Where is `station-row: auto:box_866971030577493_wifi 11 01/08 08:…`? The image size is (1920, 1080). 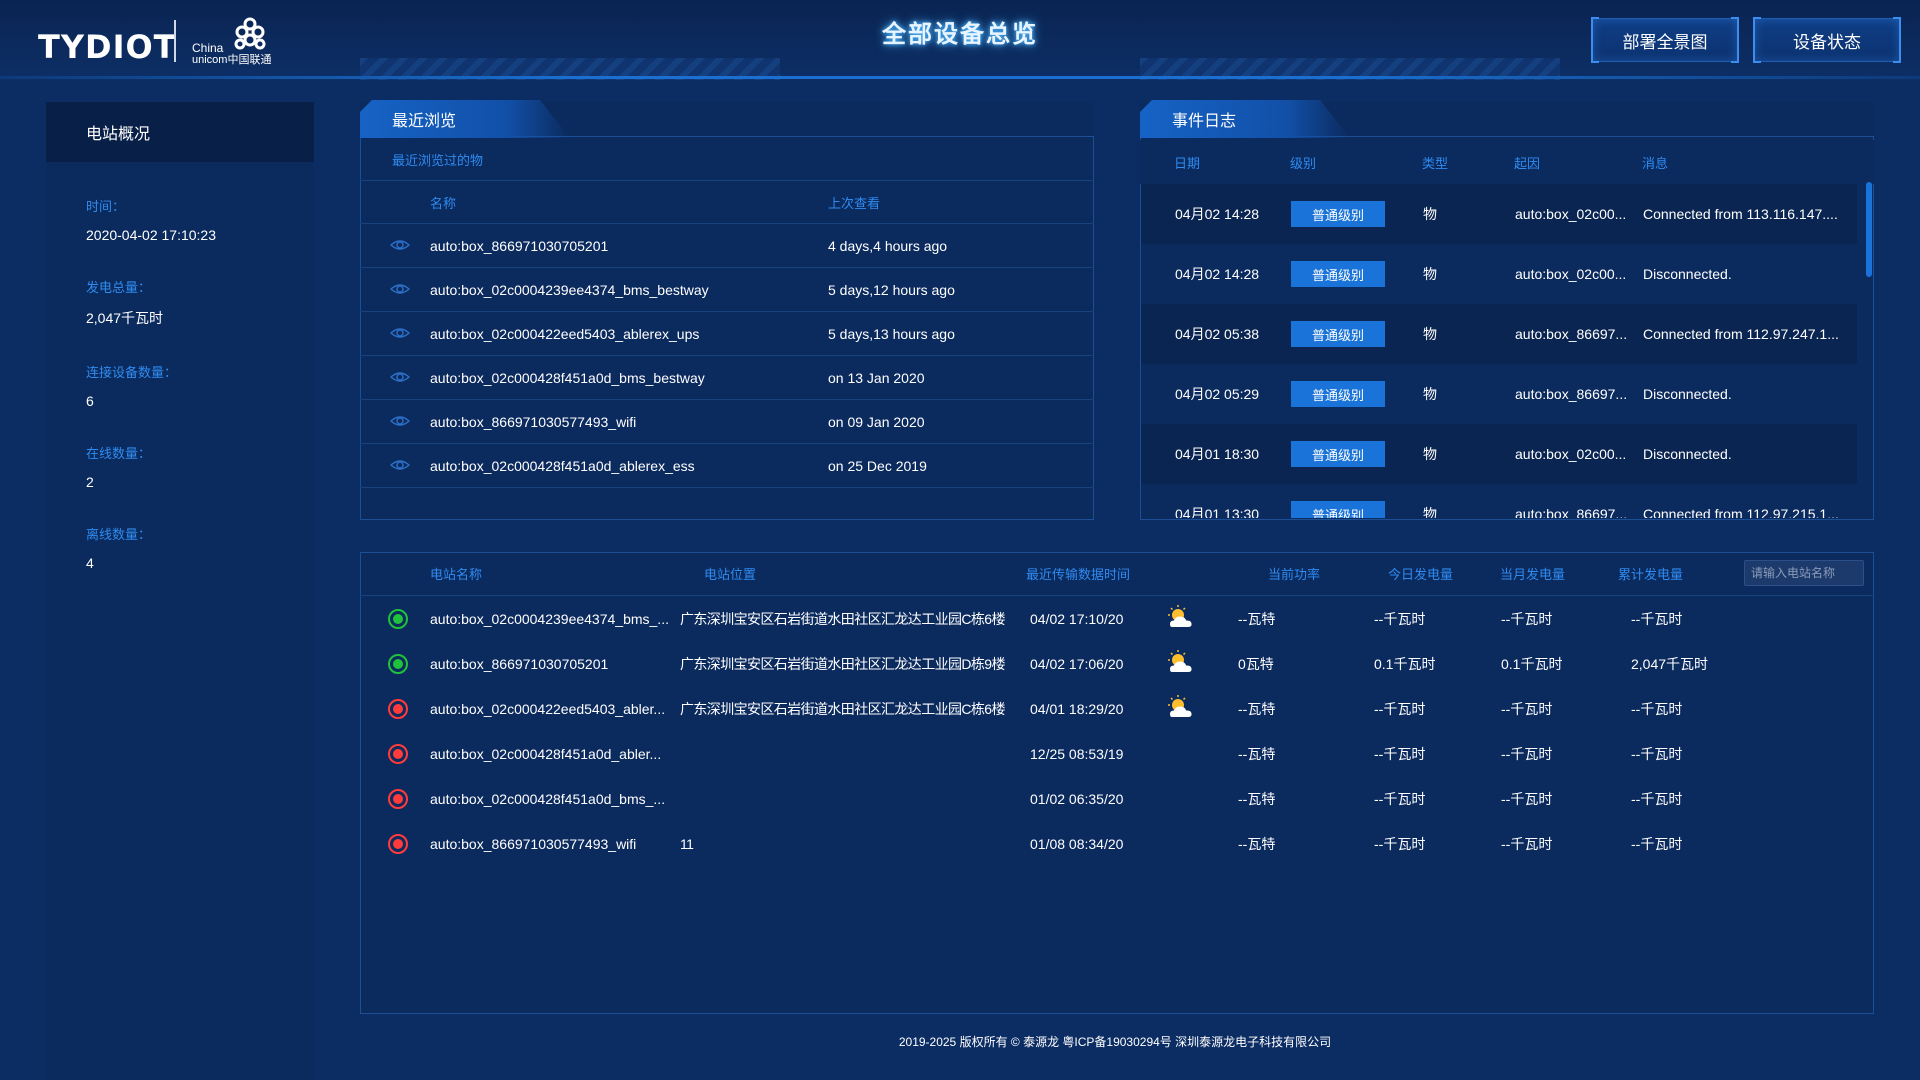
station-row: auto:box_866971030577493_wifi 11 01/08 08:… is located at coordinates (1117, 843).